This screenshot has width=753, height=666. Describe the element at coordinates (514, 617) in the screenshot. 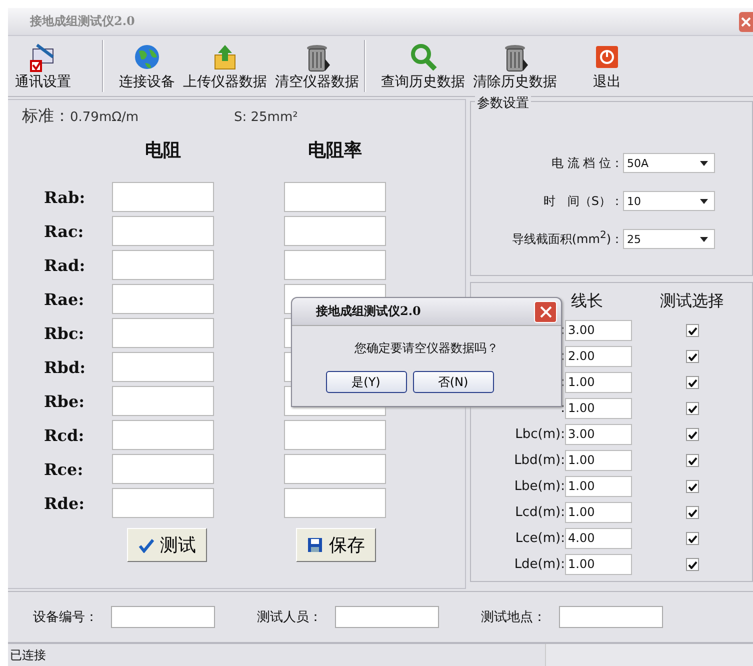

I see `field-label: 测试地点：` at that location.